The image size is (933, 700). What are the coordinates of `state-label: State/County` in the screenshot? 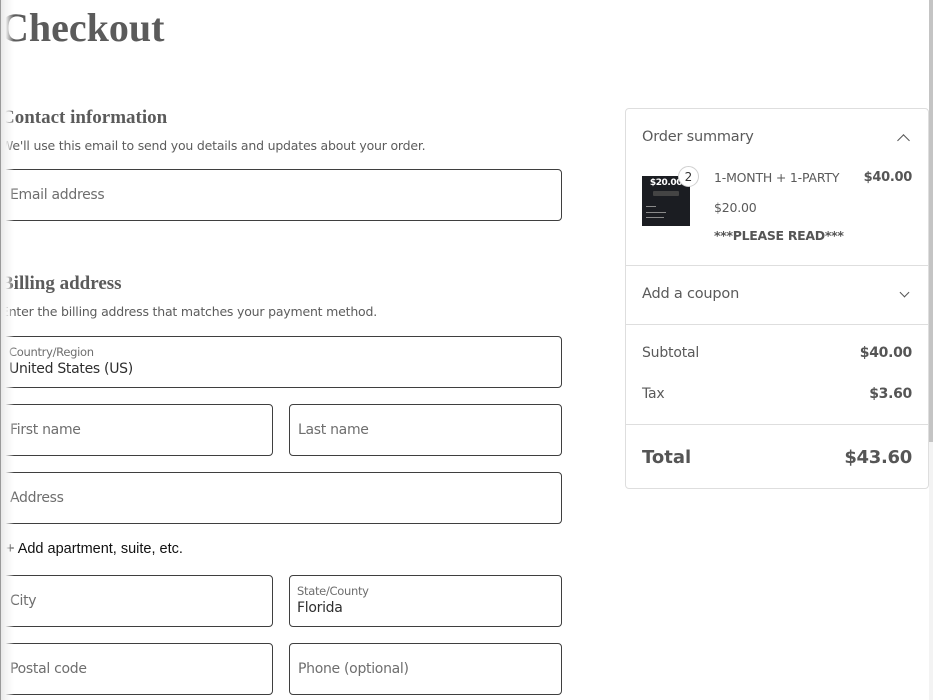 It's located at (333, 591).